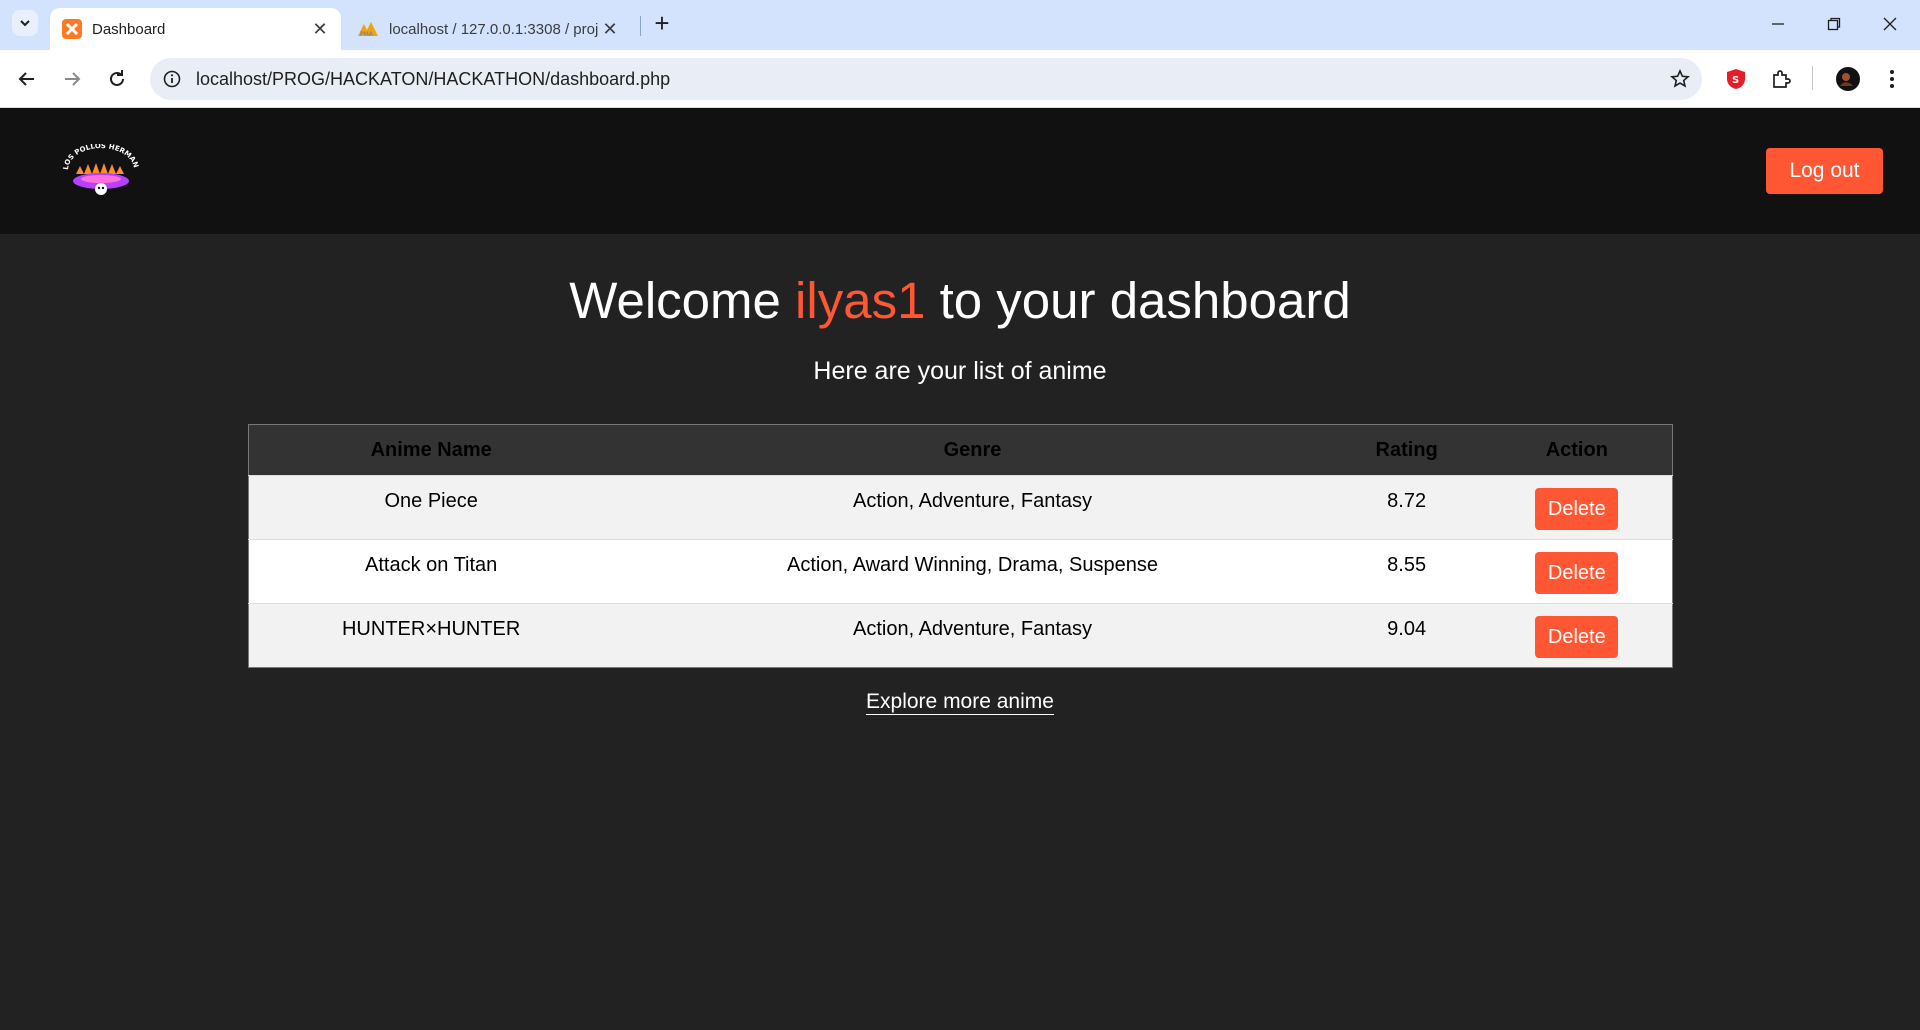 This screenshot has width=1920, height=1030. I want to click on close-icon, so click(1890, 24).